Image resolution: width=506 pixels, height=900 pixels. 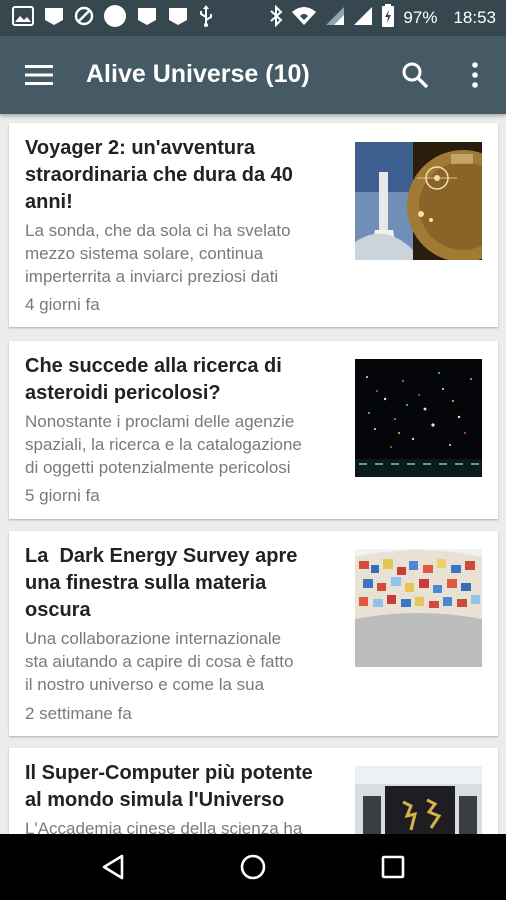 I want to click on article-date: 4 giorni fa, so click(x=62, y=304).